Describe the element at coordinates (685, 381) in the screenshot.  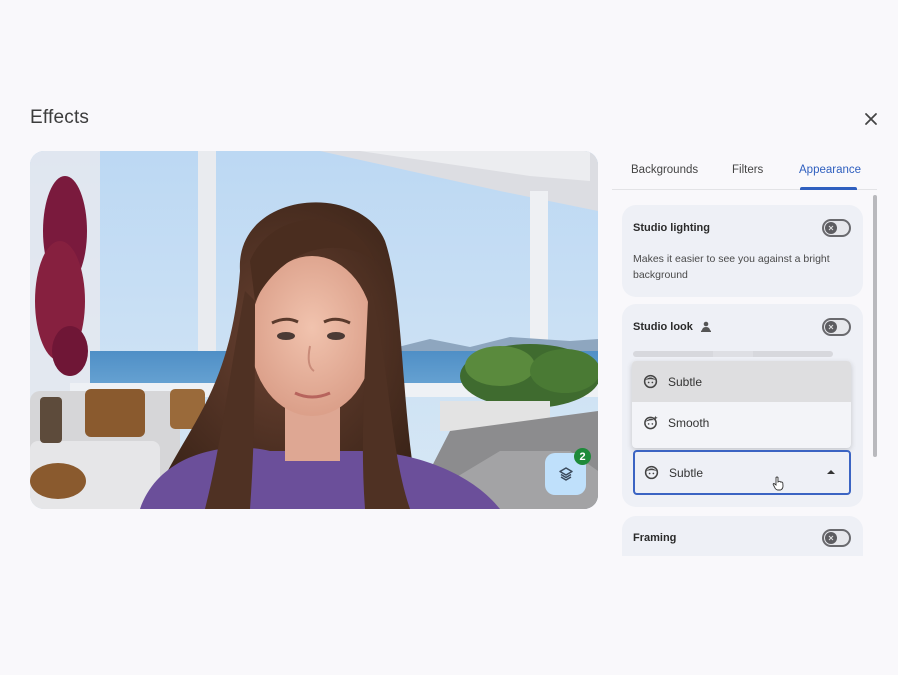
I see `dropdown-option-label: Subtle` at that location.